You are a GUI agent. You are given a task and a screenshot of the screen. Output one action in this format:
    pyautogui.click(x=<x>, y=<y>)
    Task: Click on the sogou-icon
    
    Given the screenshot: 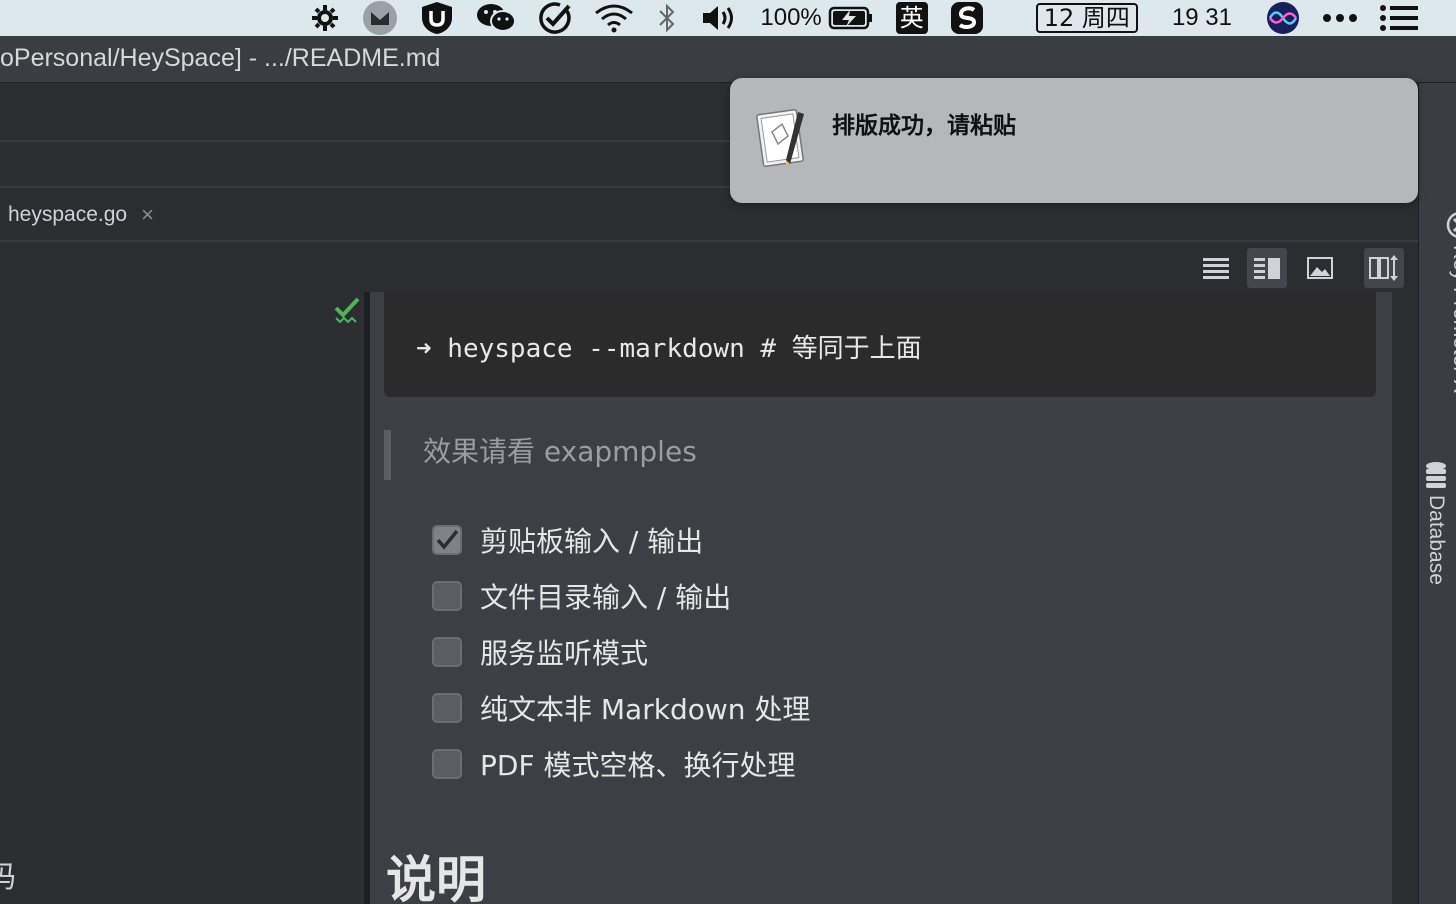 What is the action you would take?
    pyautogui.click(x=967, y=18)
    